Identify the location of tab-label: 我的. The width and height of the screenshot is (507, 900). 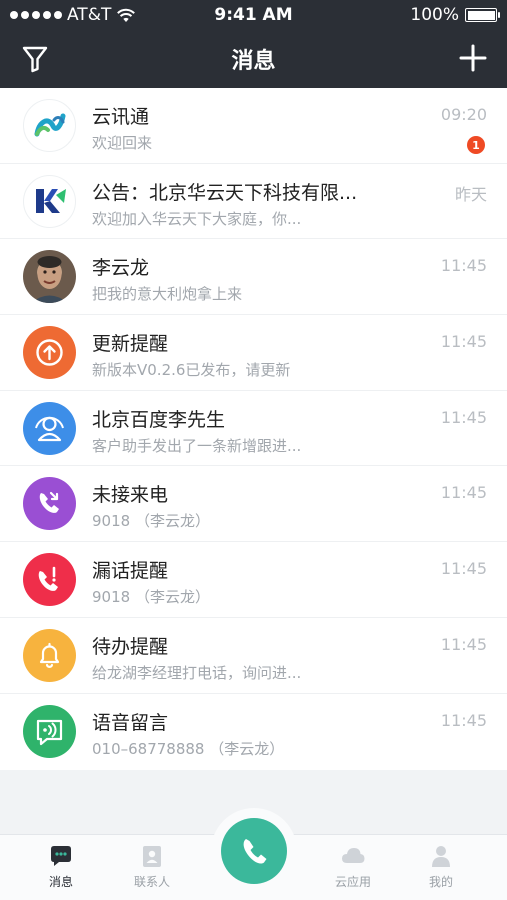
(440, 882).